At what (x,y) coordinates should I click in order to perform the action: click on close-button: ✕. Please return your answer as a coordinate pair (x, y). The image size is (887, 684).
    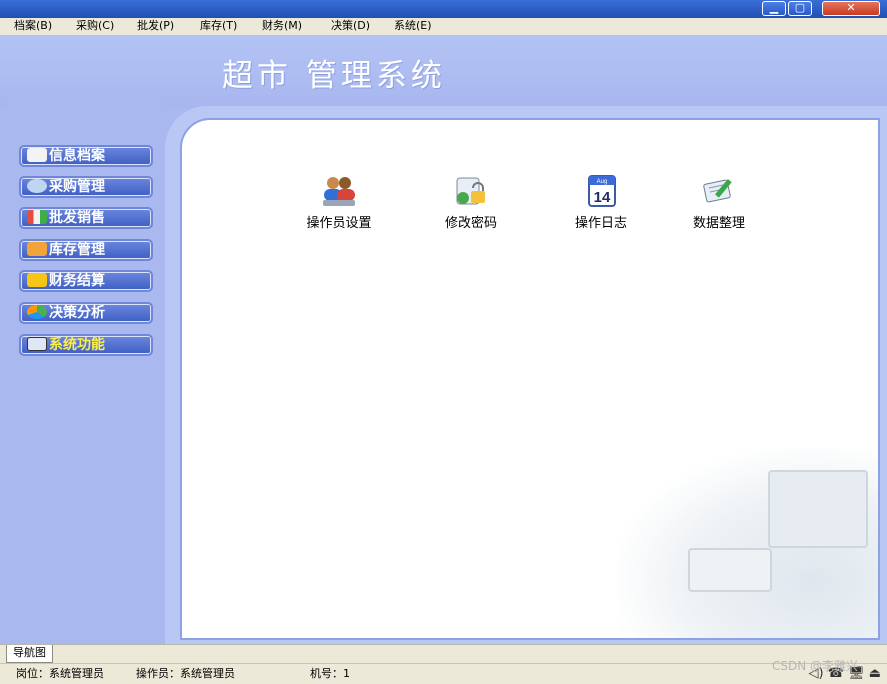
    Looking at the image, I should click on (851, 8).